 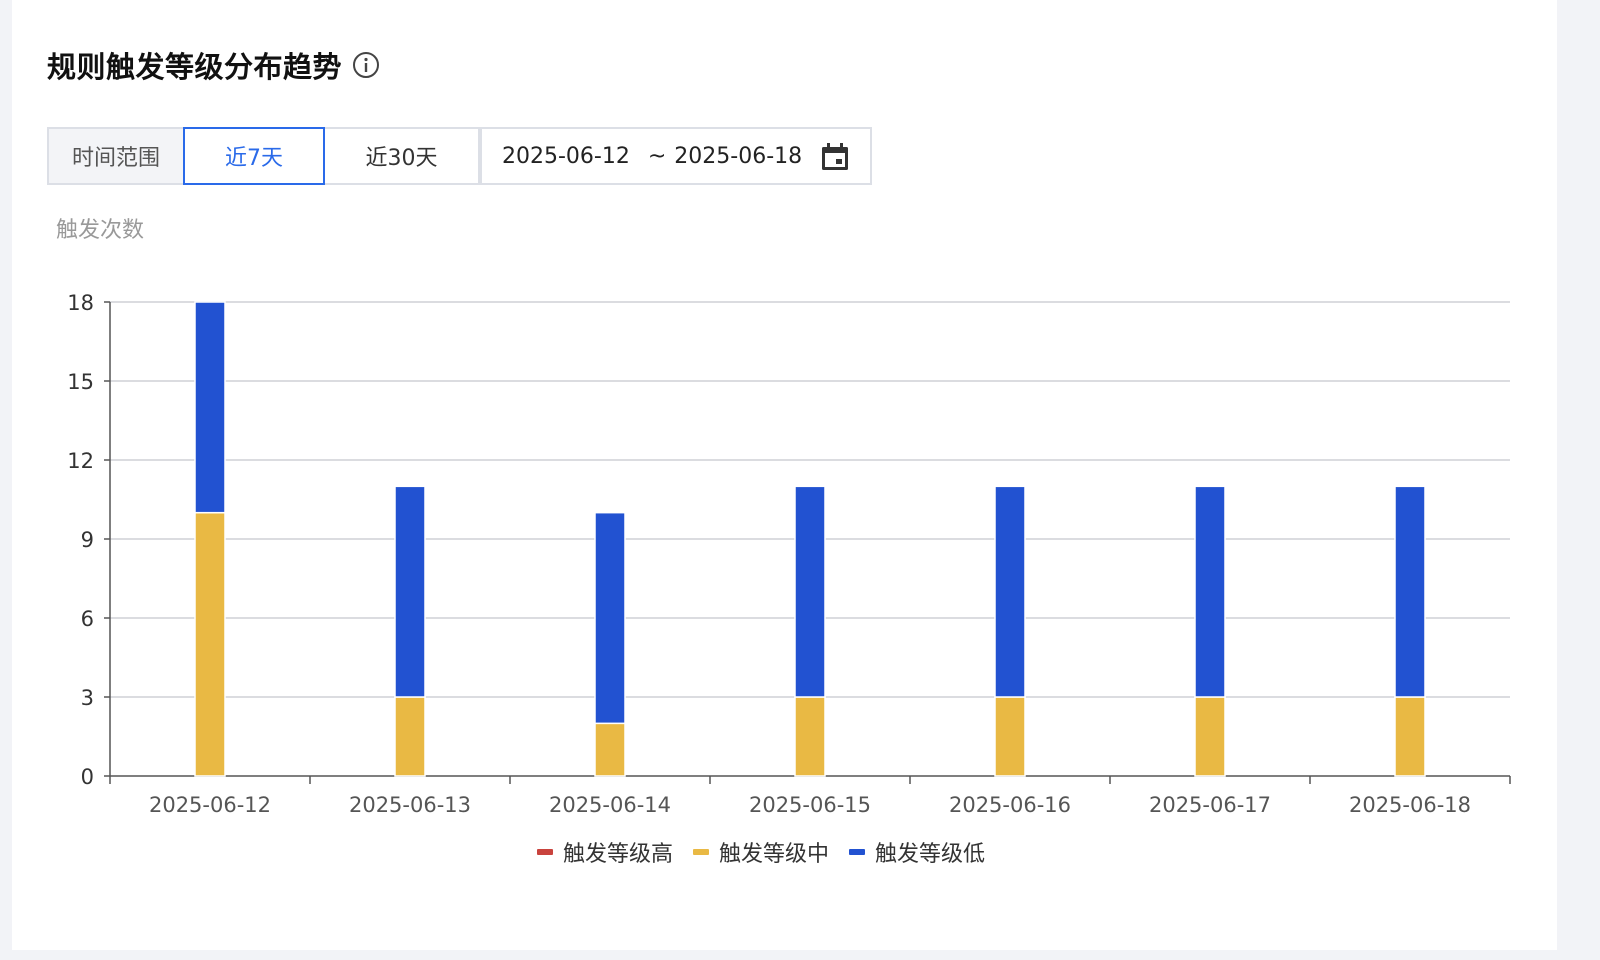 What do you see at coordinates (857, 852) in the screenshot?
I see `legend-swatch-low` at bounding box center [857, 852].